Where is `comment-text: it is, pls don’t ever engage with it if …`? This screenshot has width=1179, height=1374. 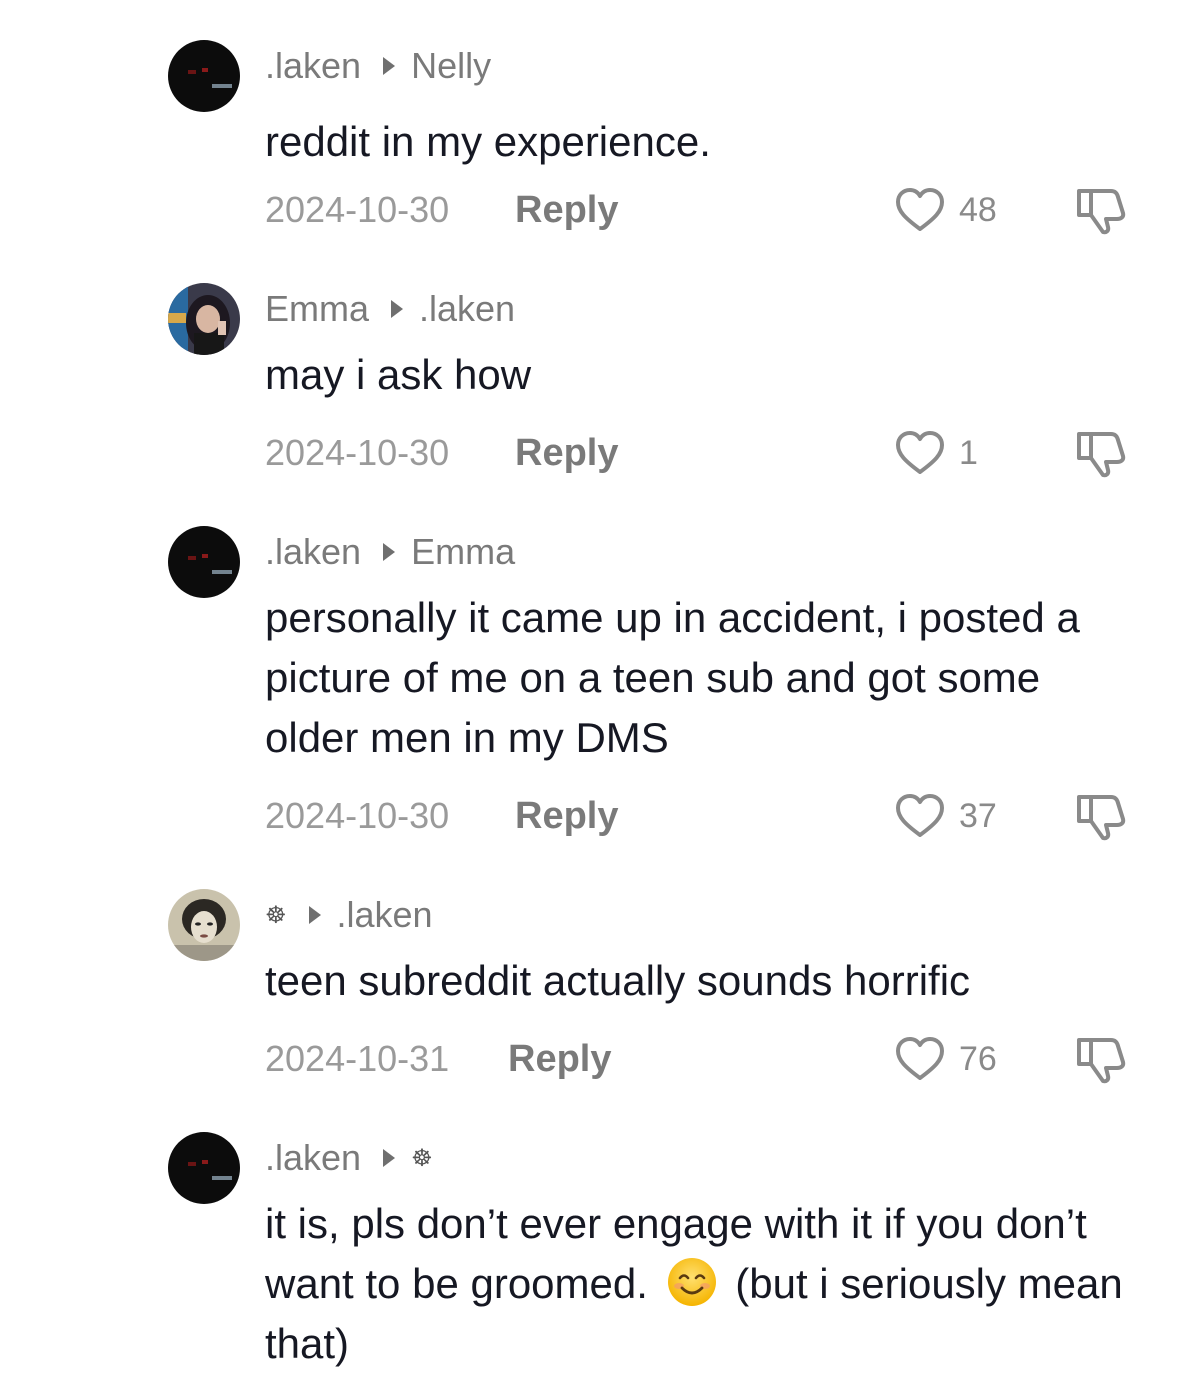
comment-text: it is, pls don’t ever engage with it if … is located at coordinates (705, 1284).